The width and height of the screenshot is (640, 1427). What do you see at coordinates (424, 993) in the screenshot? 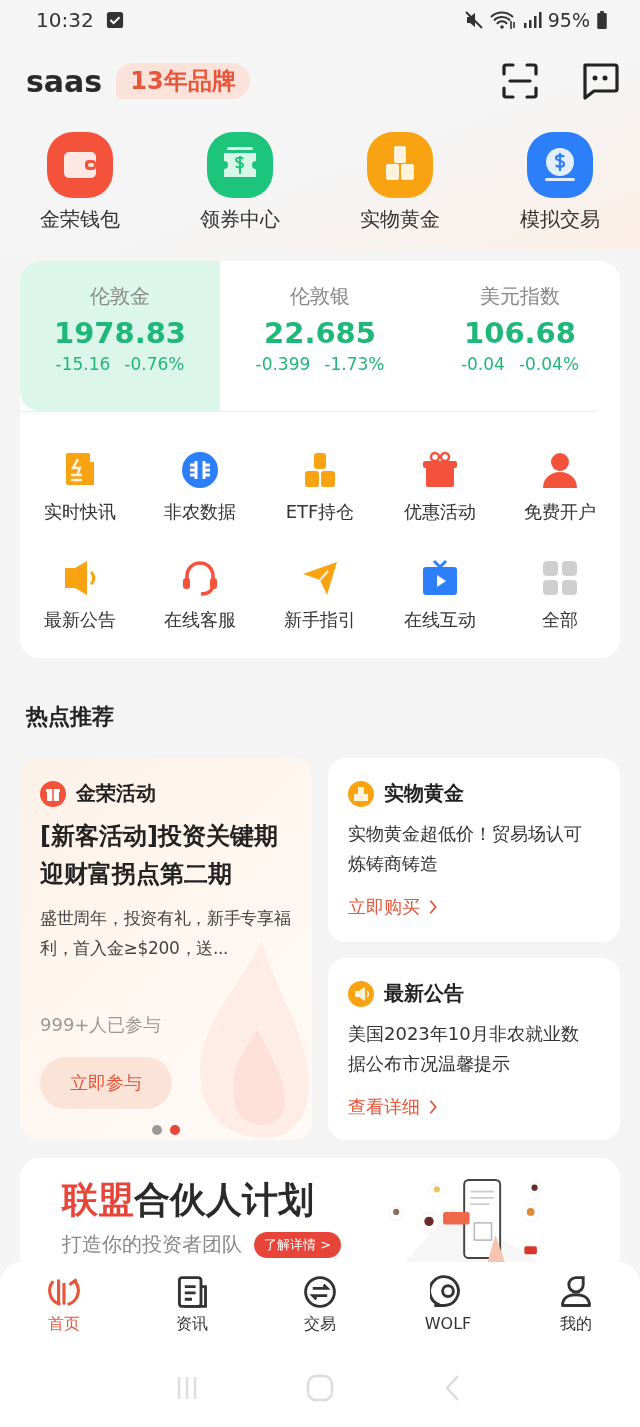
I see `card-tag: 最新公告` at bounding box center [424, 993].